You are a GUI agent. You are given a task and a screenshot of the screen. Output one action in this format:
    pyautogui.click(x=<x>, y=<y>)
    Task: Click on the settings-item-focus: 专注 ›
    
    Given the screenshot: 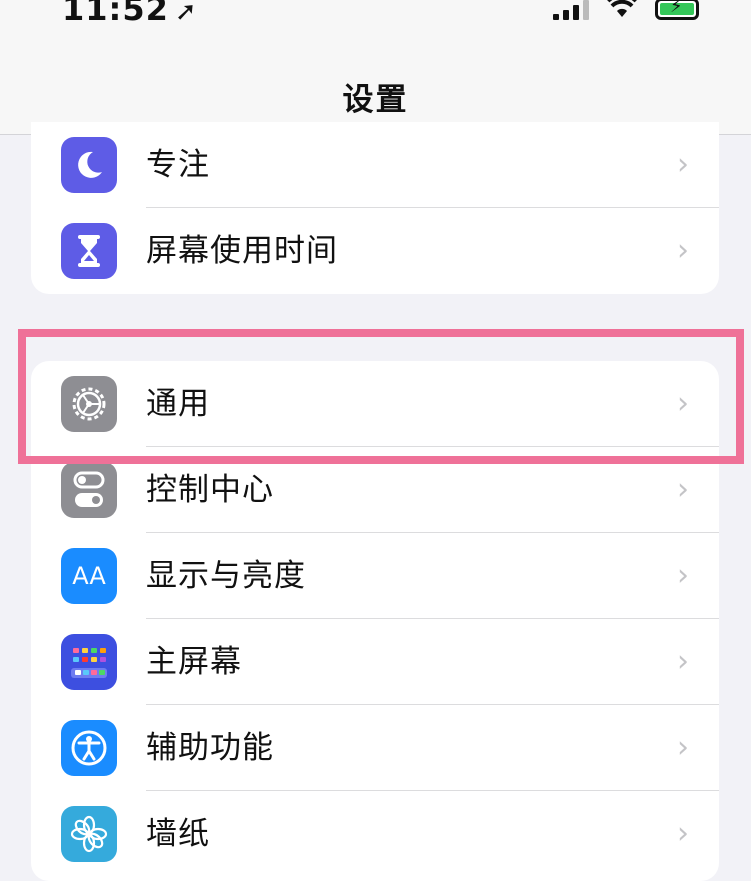 What is the action you would take?
    pyautogui.click(x=375, y=165)
    